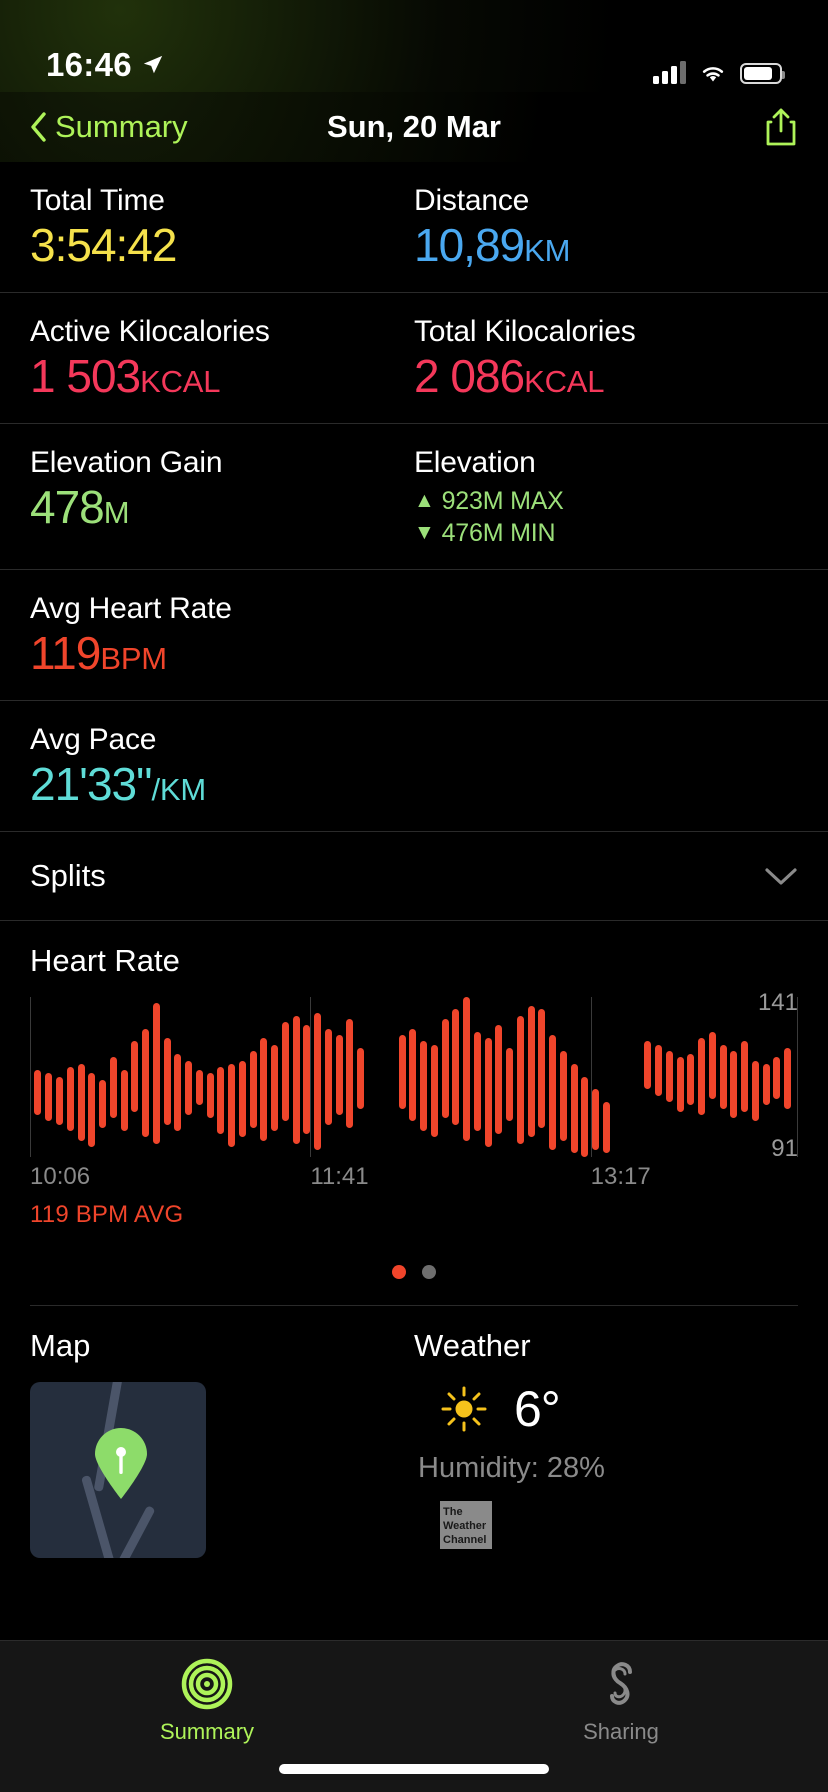  I want to click on metric-label: Avg Pace, so click(93, 739).